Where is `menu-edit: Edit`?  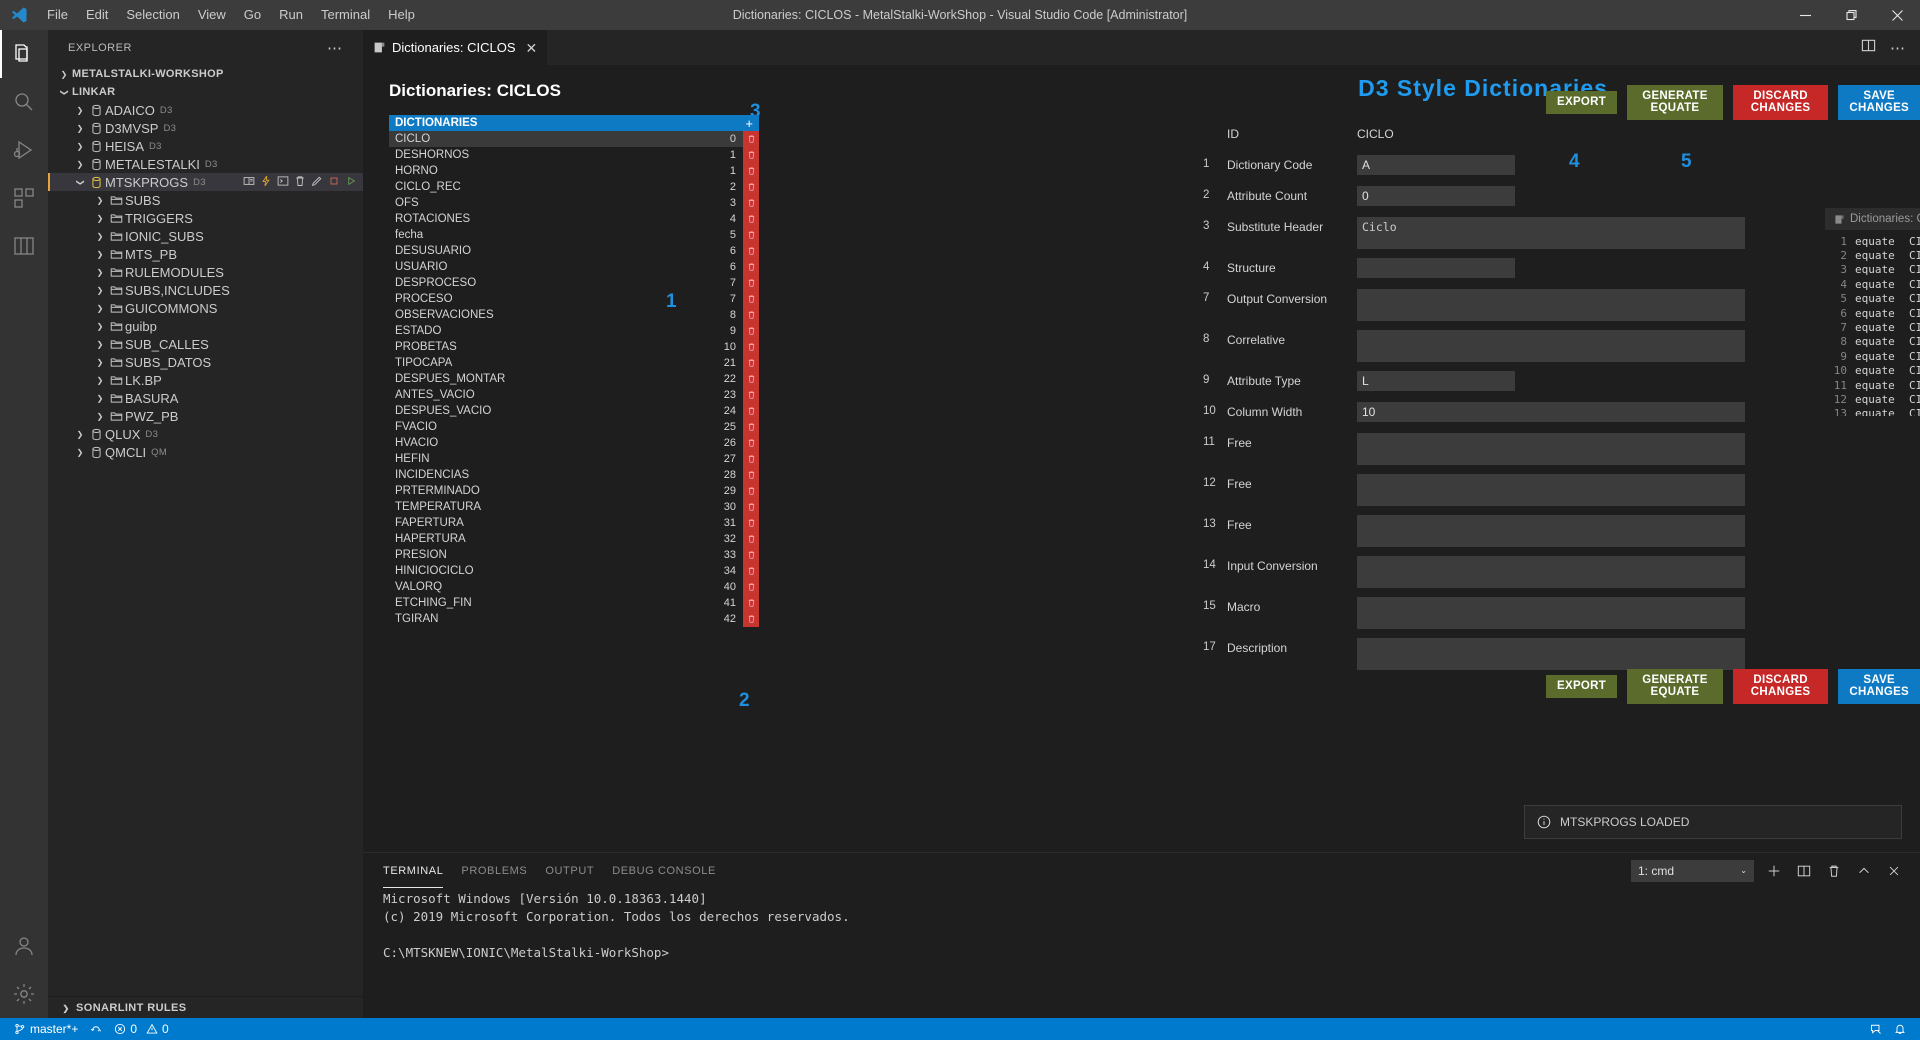
menu-edit: Edit is located at coordinates (97, 15).